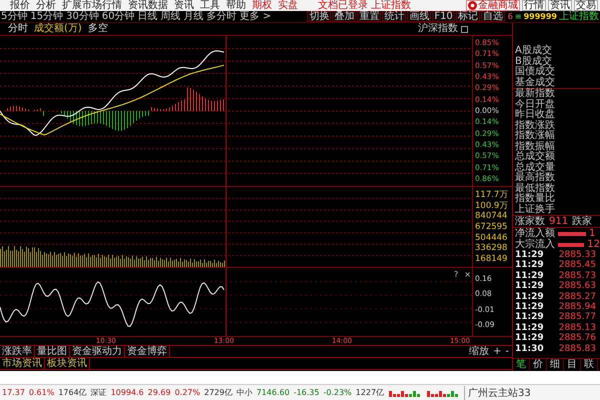 The height and width of the screenshot is (400, 600). Describe the element at coordinates (262, 5) in the screenshot. I see `menu-item: 期权` at that location.